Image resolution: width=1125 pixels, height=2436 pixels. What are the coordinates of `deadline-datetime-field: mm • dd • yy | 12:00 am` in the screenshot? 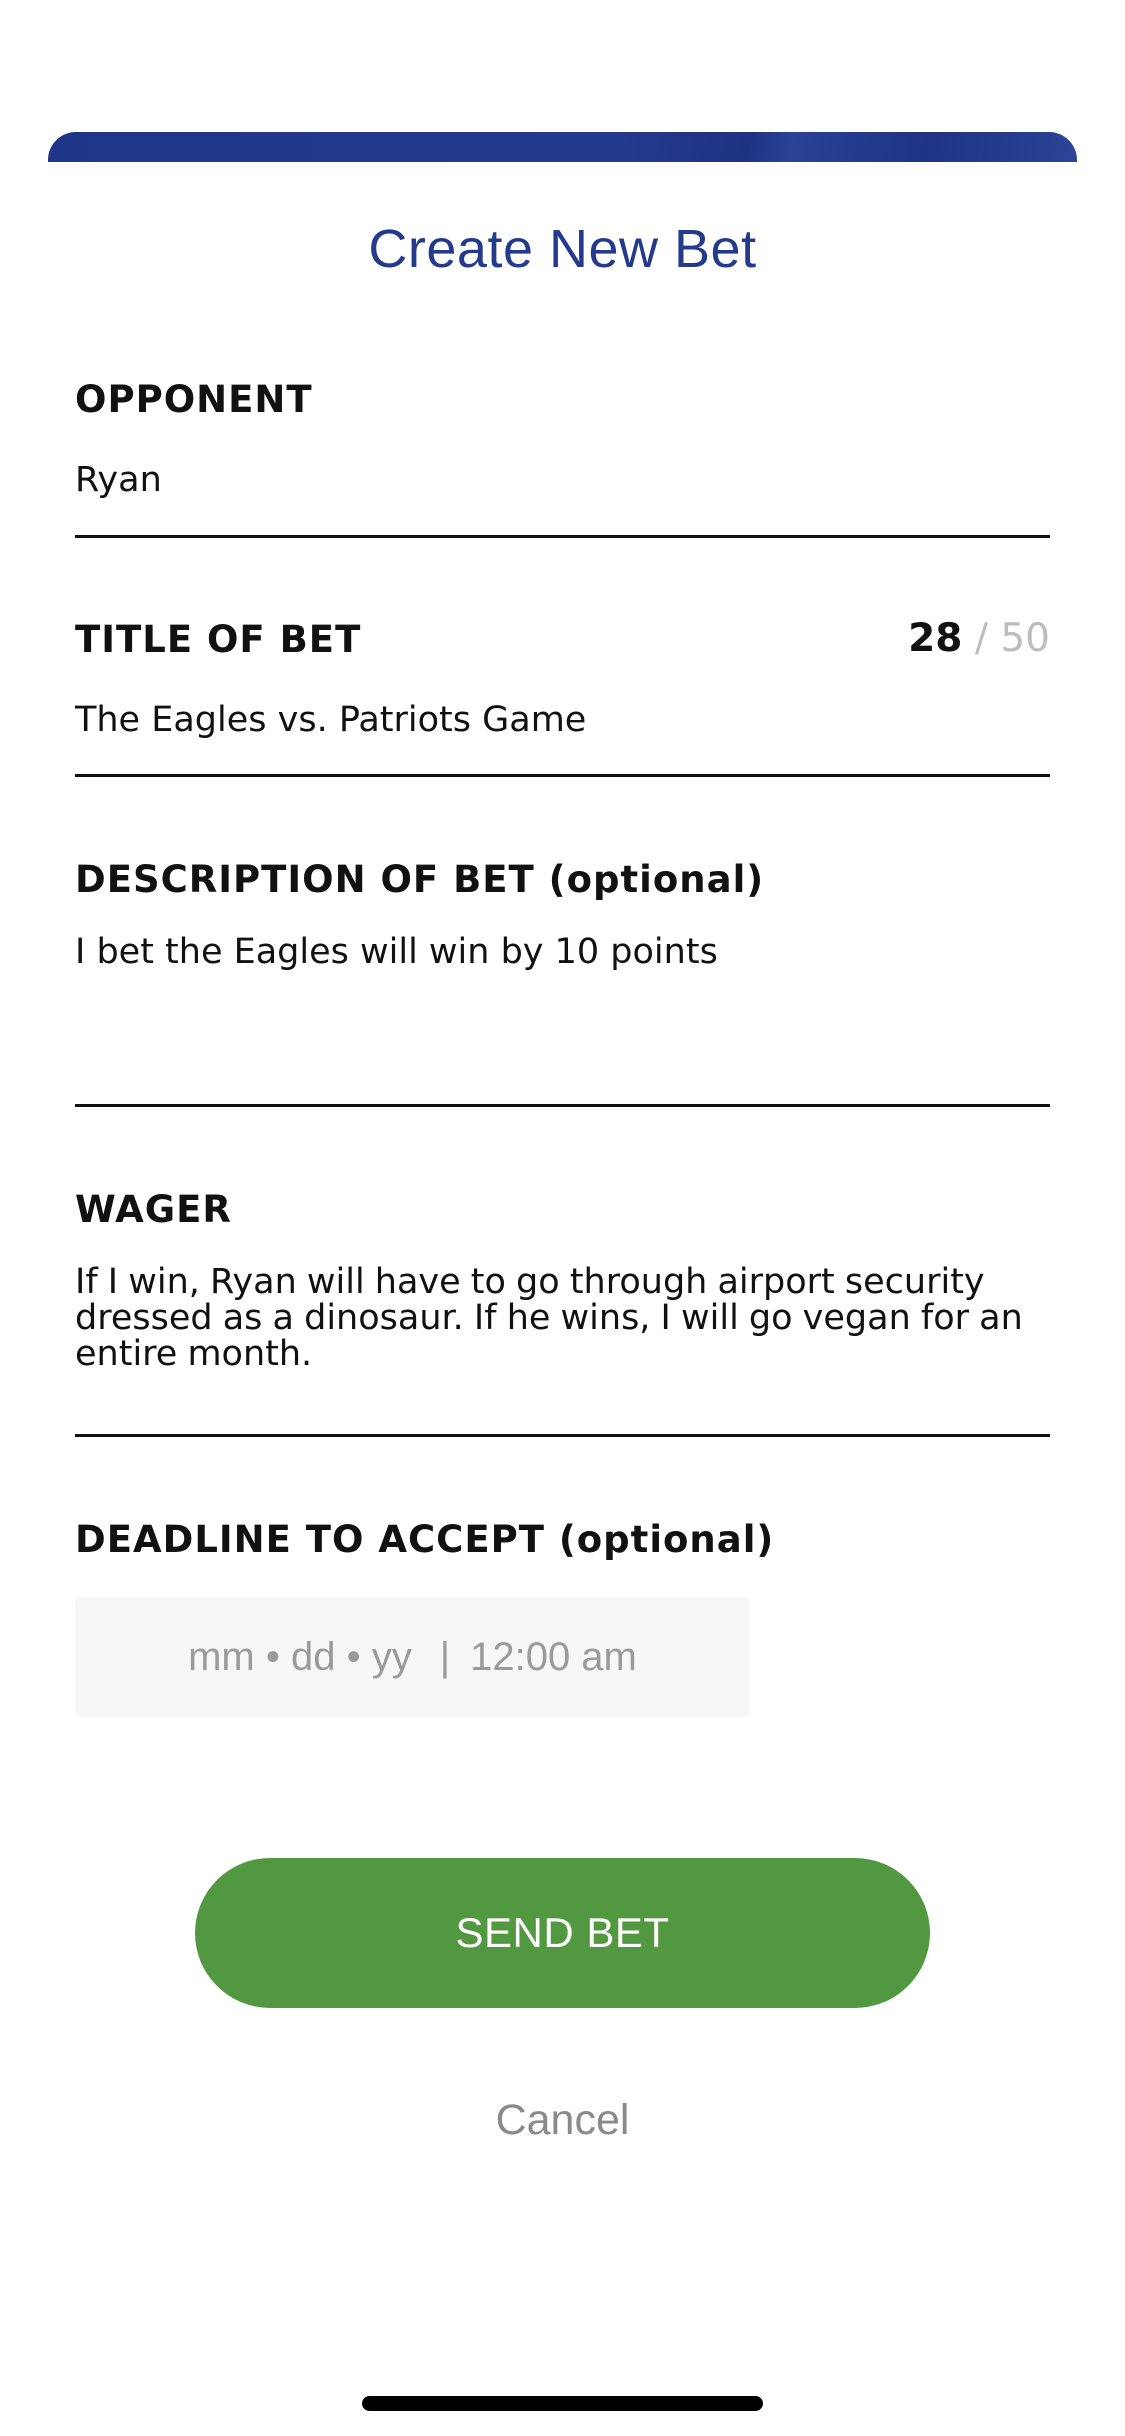 It's located at (412, 1657).